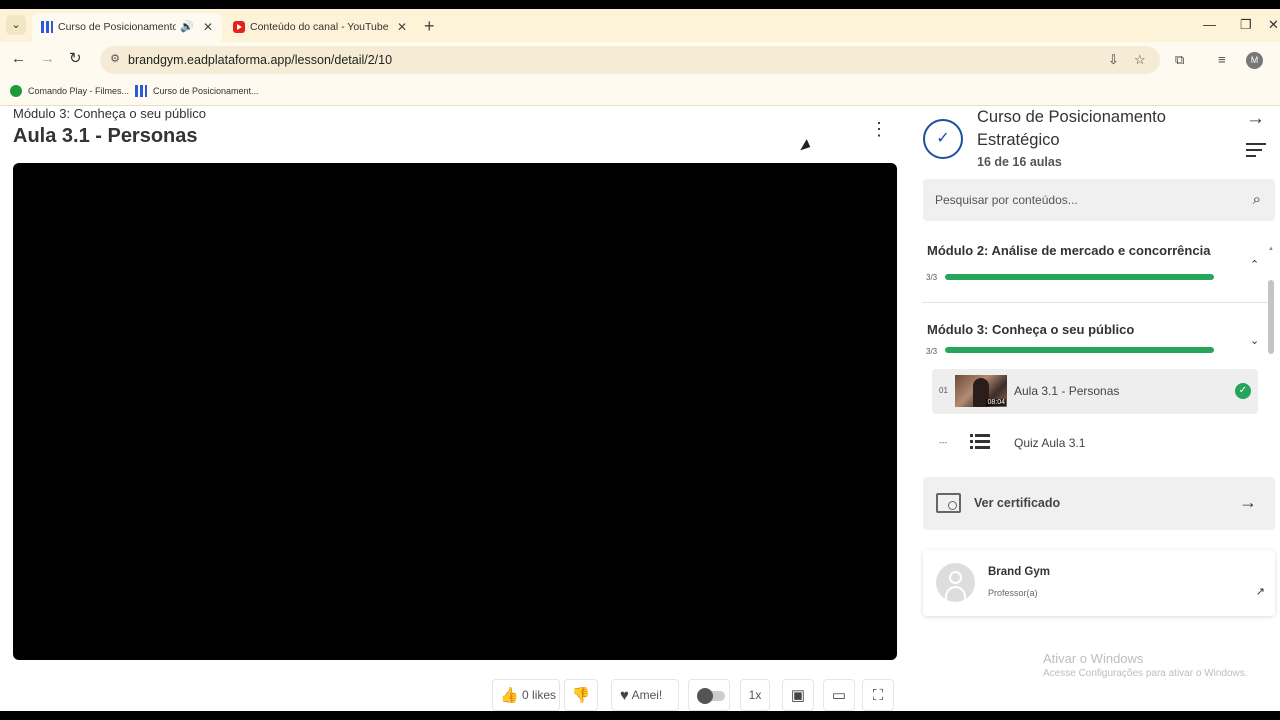  I want to click on theater-mode-icon: ▭, so click(839, 695).